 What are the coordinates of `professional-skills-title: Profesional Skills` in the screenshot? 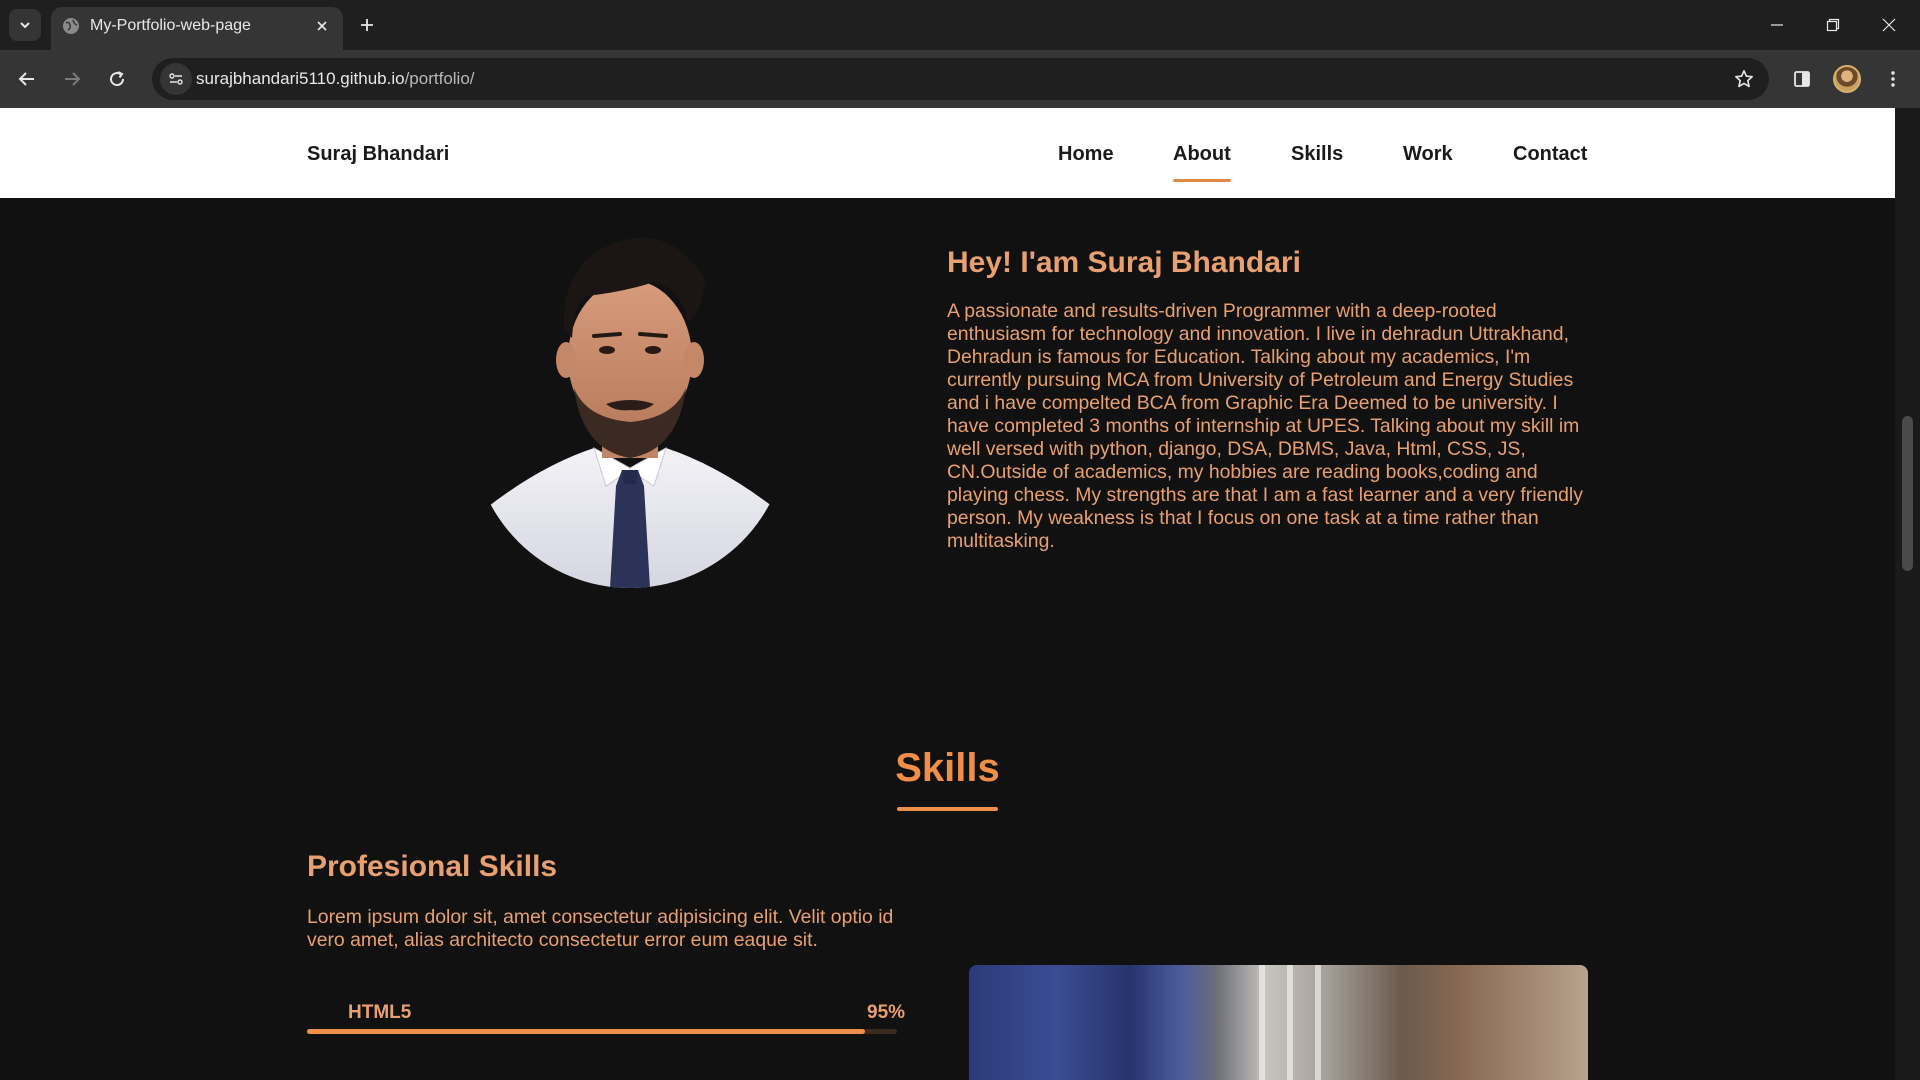 It's located at (432, 866).